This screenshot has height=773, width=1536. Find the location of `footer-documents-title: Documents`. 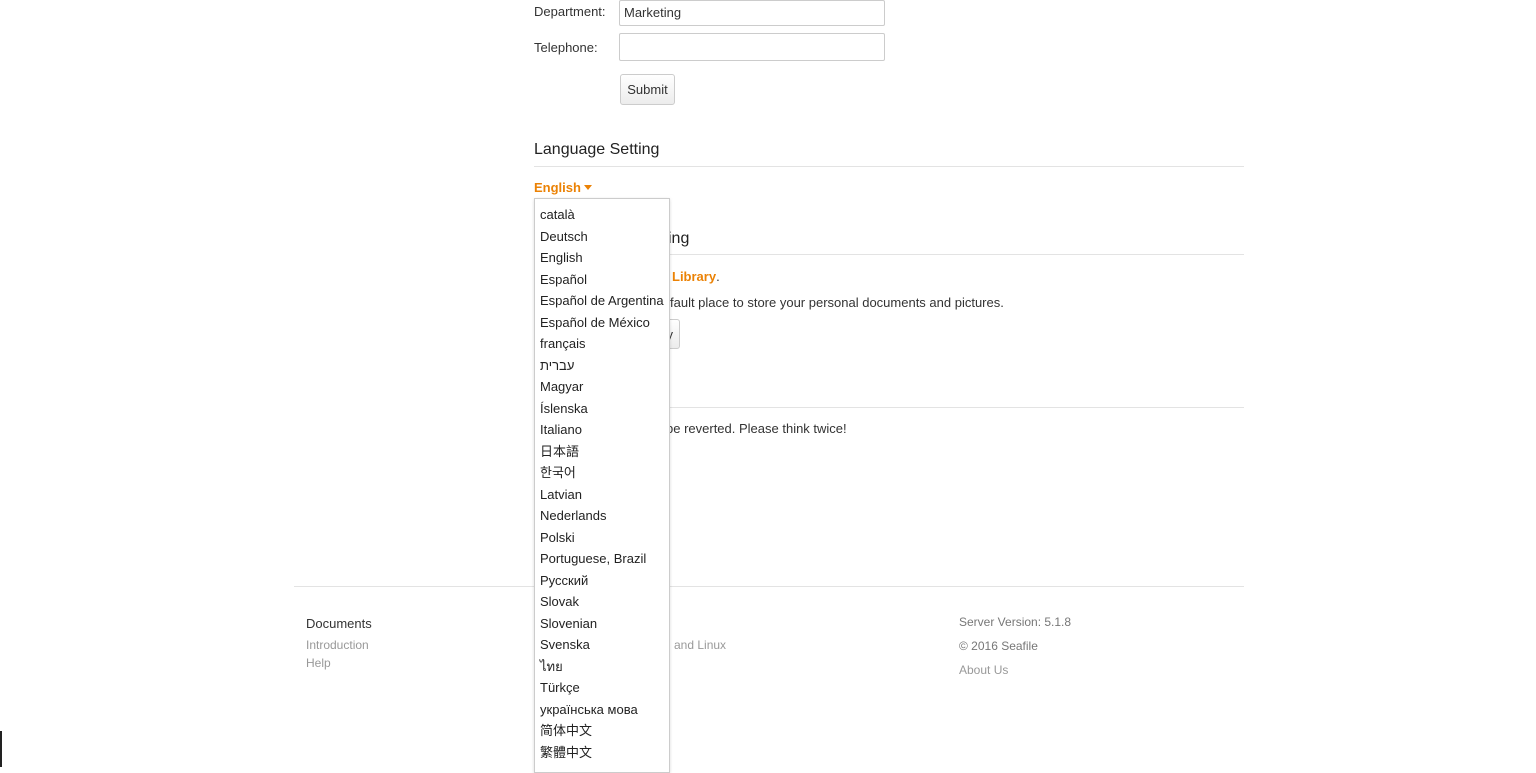

footer-documents-title: Documents is located at coordinates (339, 623).